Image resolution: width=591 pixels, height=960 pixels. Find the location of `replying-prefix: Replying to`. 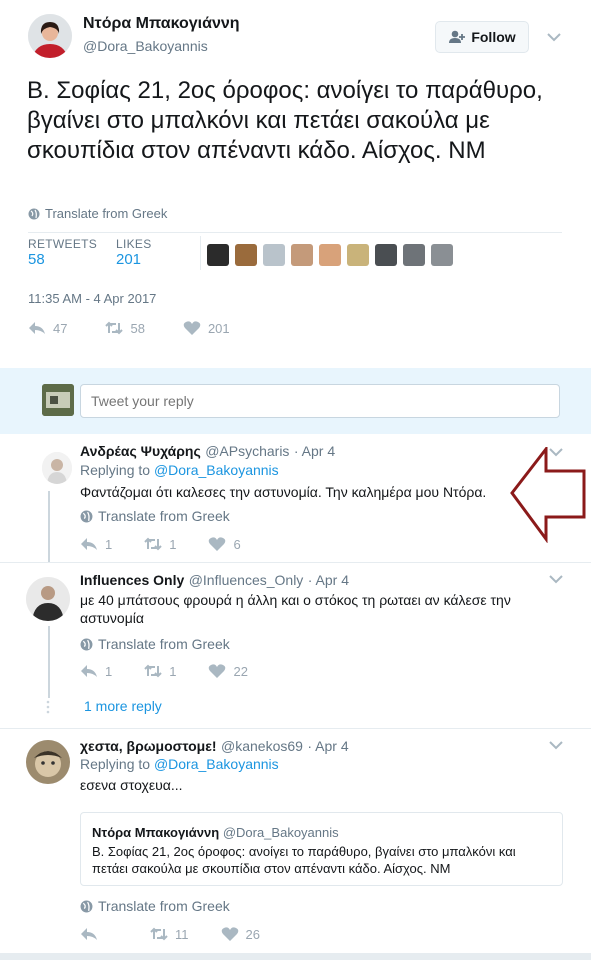

replying-prefix: Replying to is located at coordinates (115, 764).